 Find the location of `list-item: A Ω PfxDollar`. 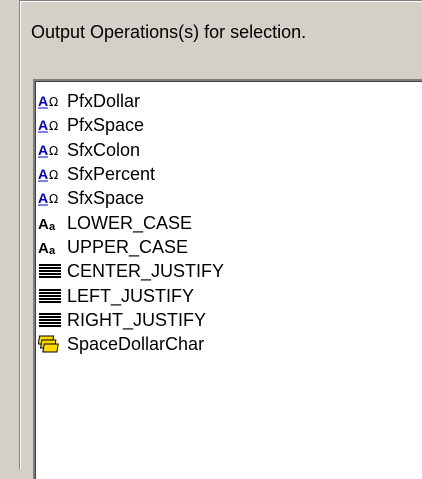

list-item: A Ω PfxDollar is located at coordinates (131, 101).